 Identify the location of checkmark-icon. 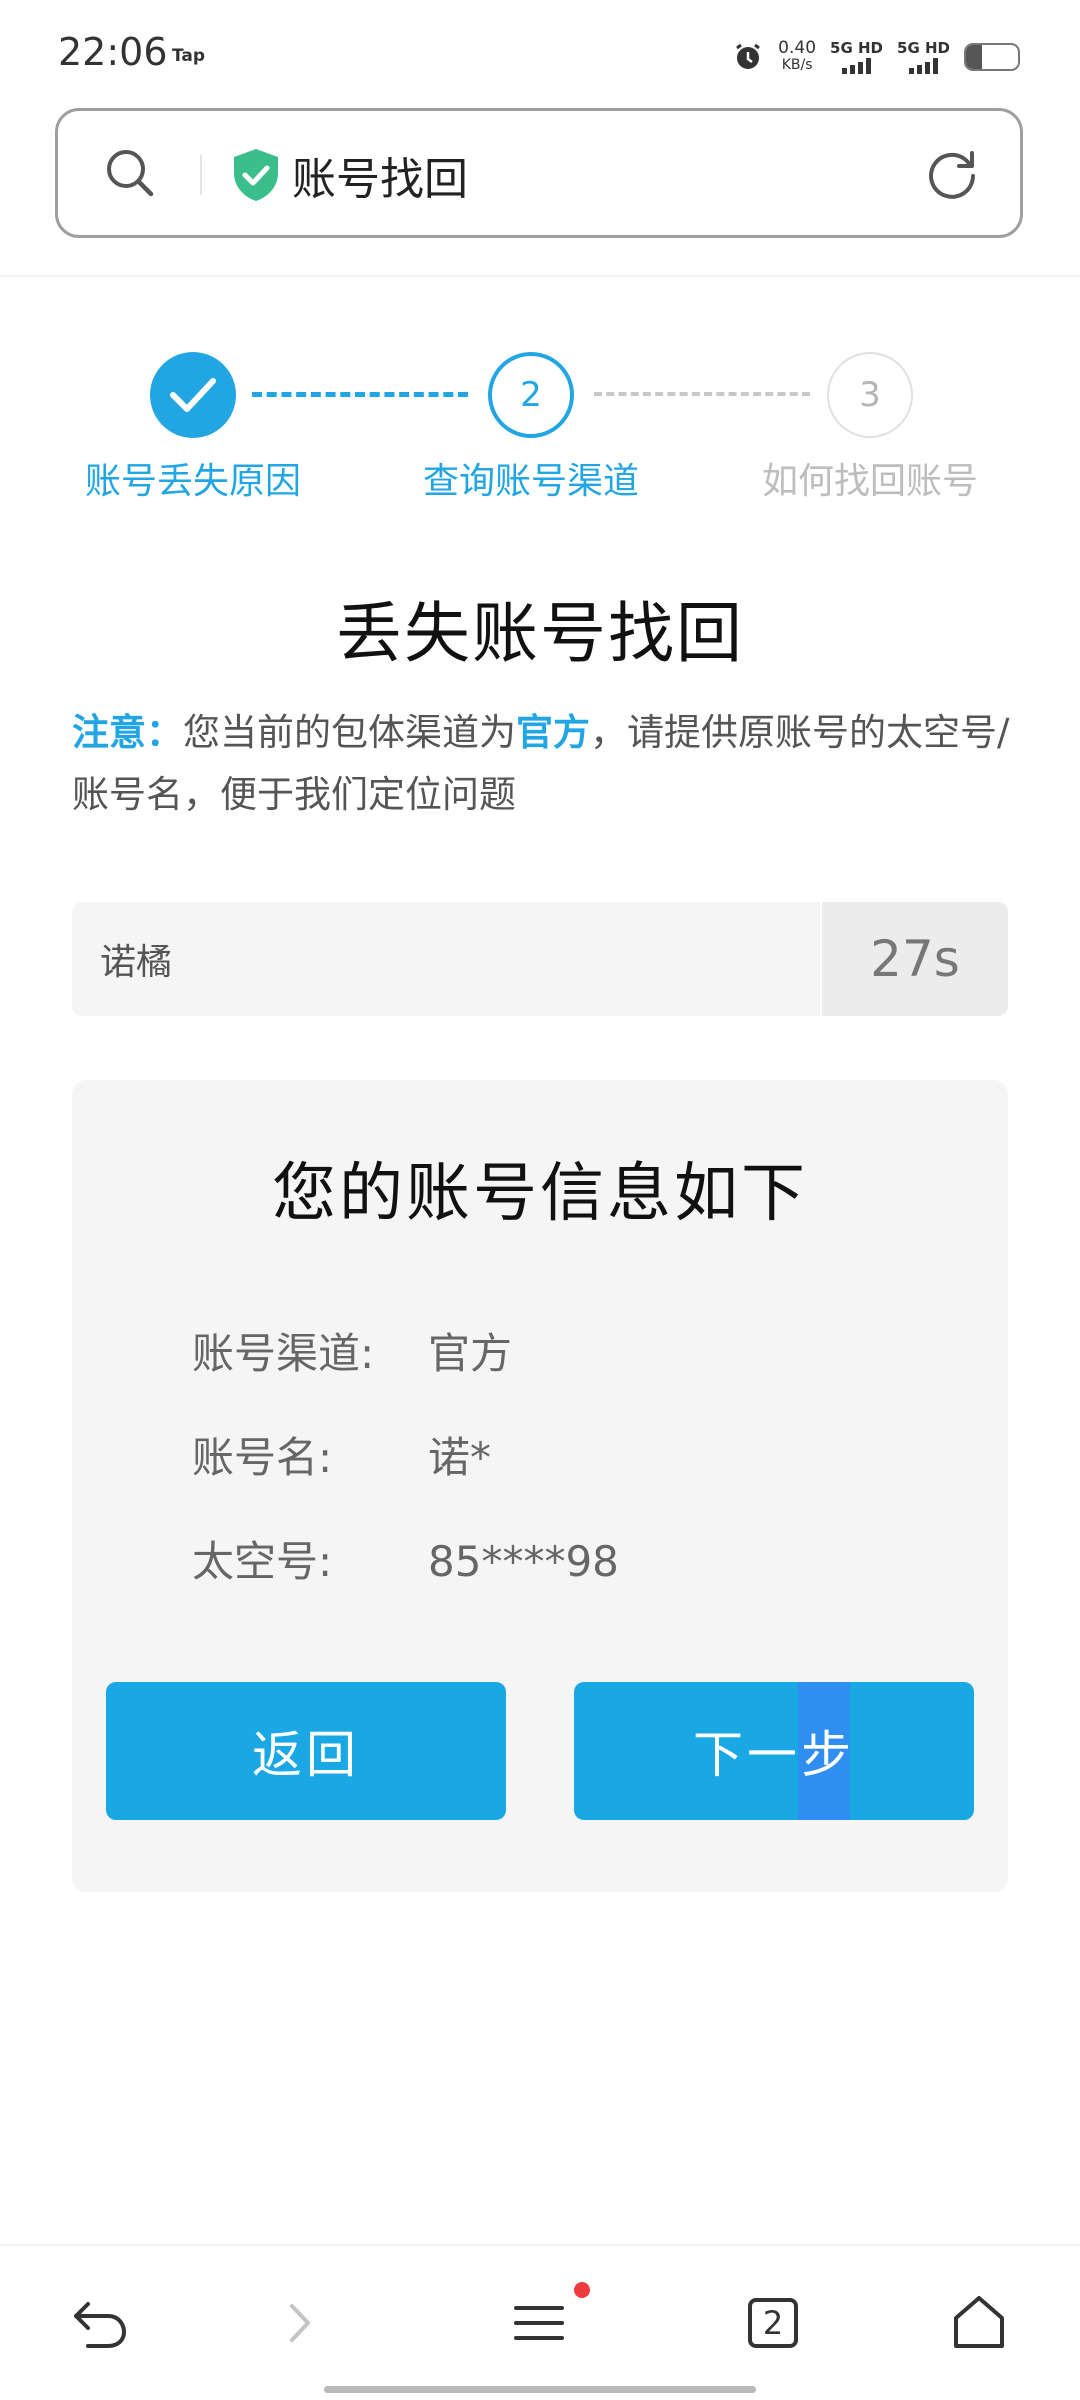
(193, 395).